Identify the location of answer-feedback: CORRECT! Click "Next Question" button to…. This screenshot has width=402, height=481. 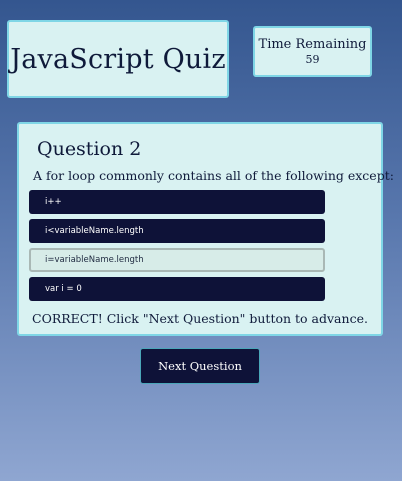
(200, 318).